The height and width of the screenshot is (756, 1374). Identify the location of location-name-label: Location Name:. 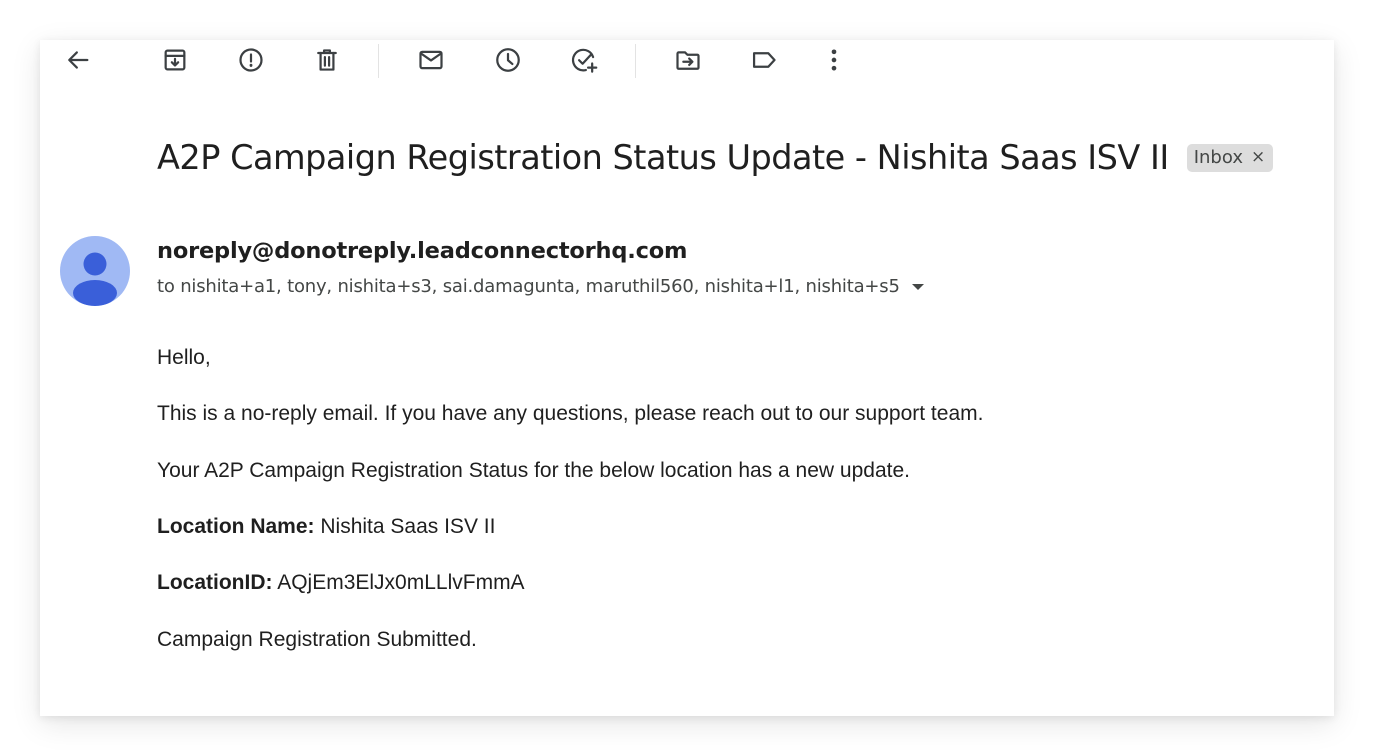
(236, 526).